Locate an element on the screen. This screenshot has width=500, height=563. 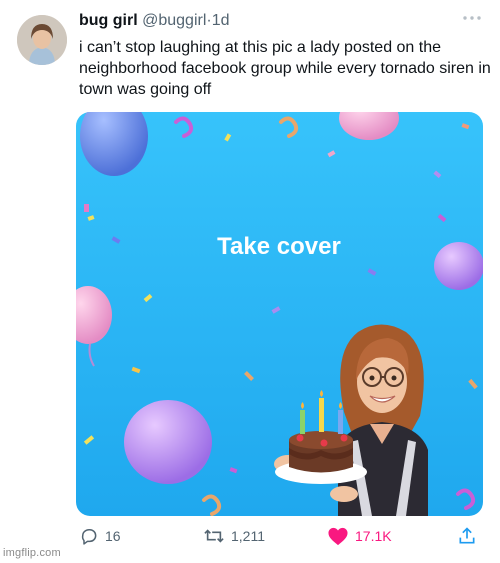
balloon-purple-bottom is located at coordinates (168, 442).